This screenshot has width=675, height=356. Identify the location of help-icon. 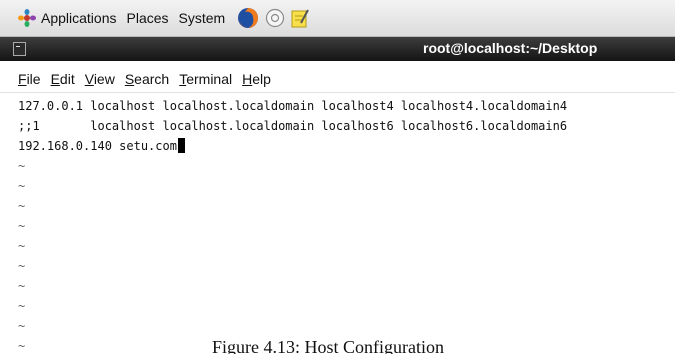
(275, 18).